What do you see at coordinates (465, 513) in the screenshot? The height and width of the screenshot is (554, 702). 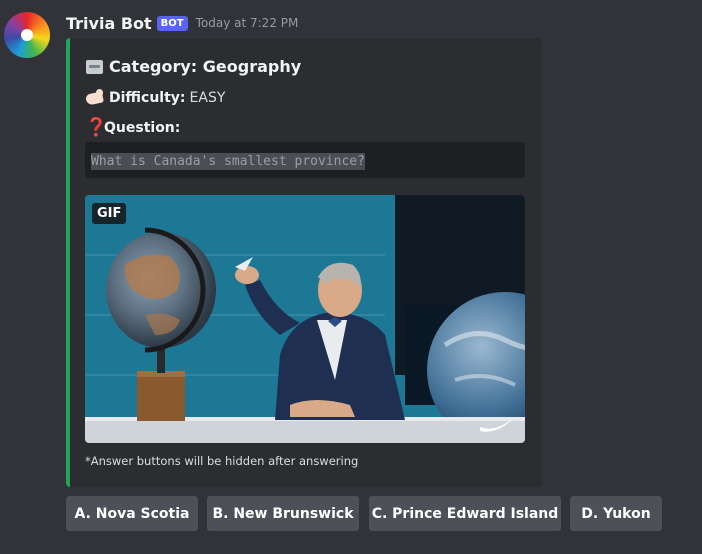 I see `answer-button-c: C. Prince Edward Island` at bounding box center [465, 513].